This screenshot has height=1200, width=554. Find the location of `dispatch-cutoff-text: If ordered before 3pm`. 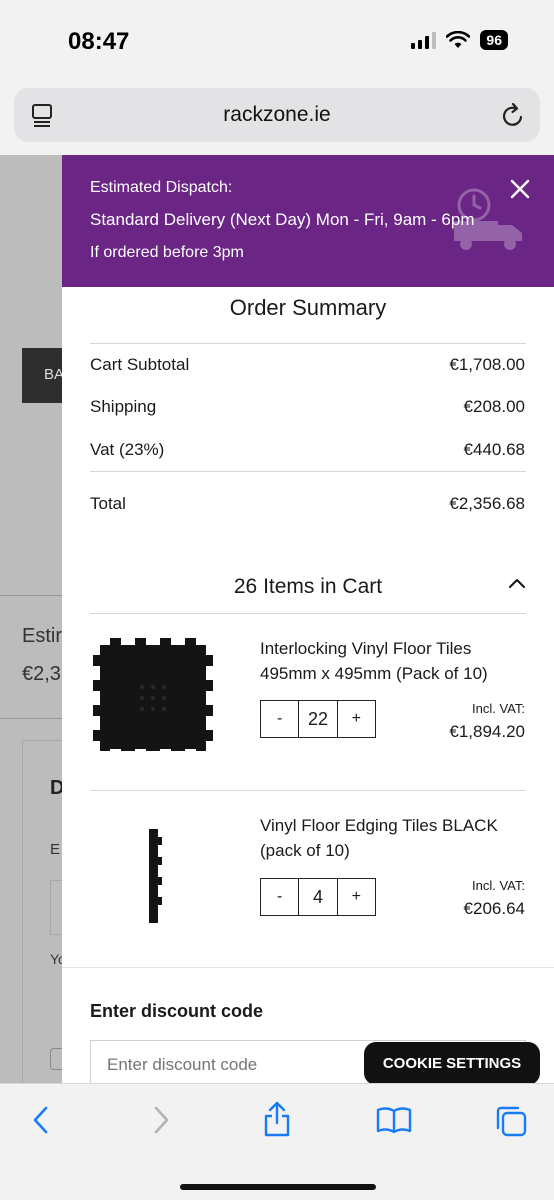

dispatch-cutoff-text: If ordered before 3pm is located at coordinates (167, 252).